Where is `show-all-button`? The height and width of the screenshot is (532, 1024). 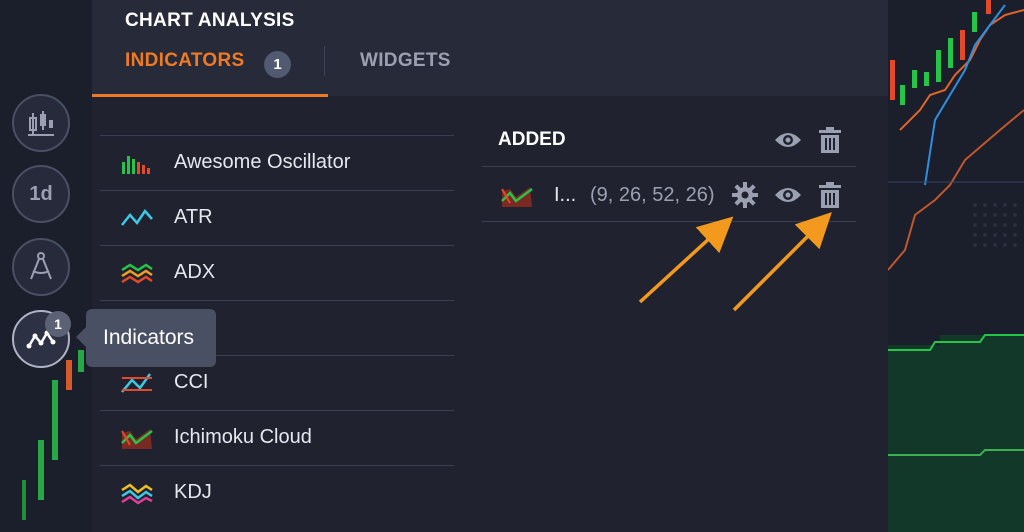
show-all-button is located at coordinates (788, 140).